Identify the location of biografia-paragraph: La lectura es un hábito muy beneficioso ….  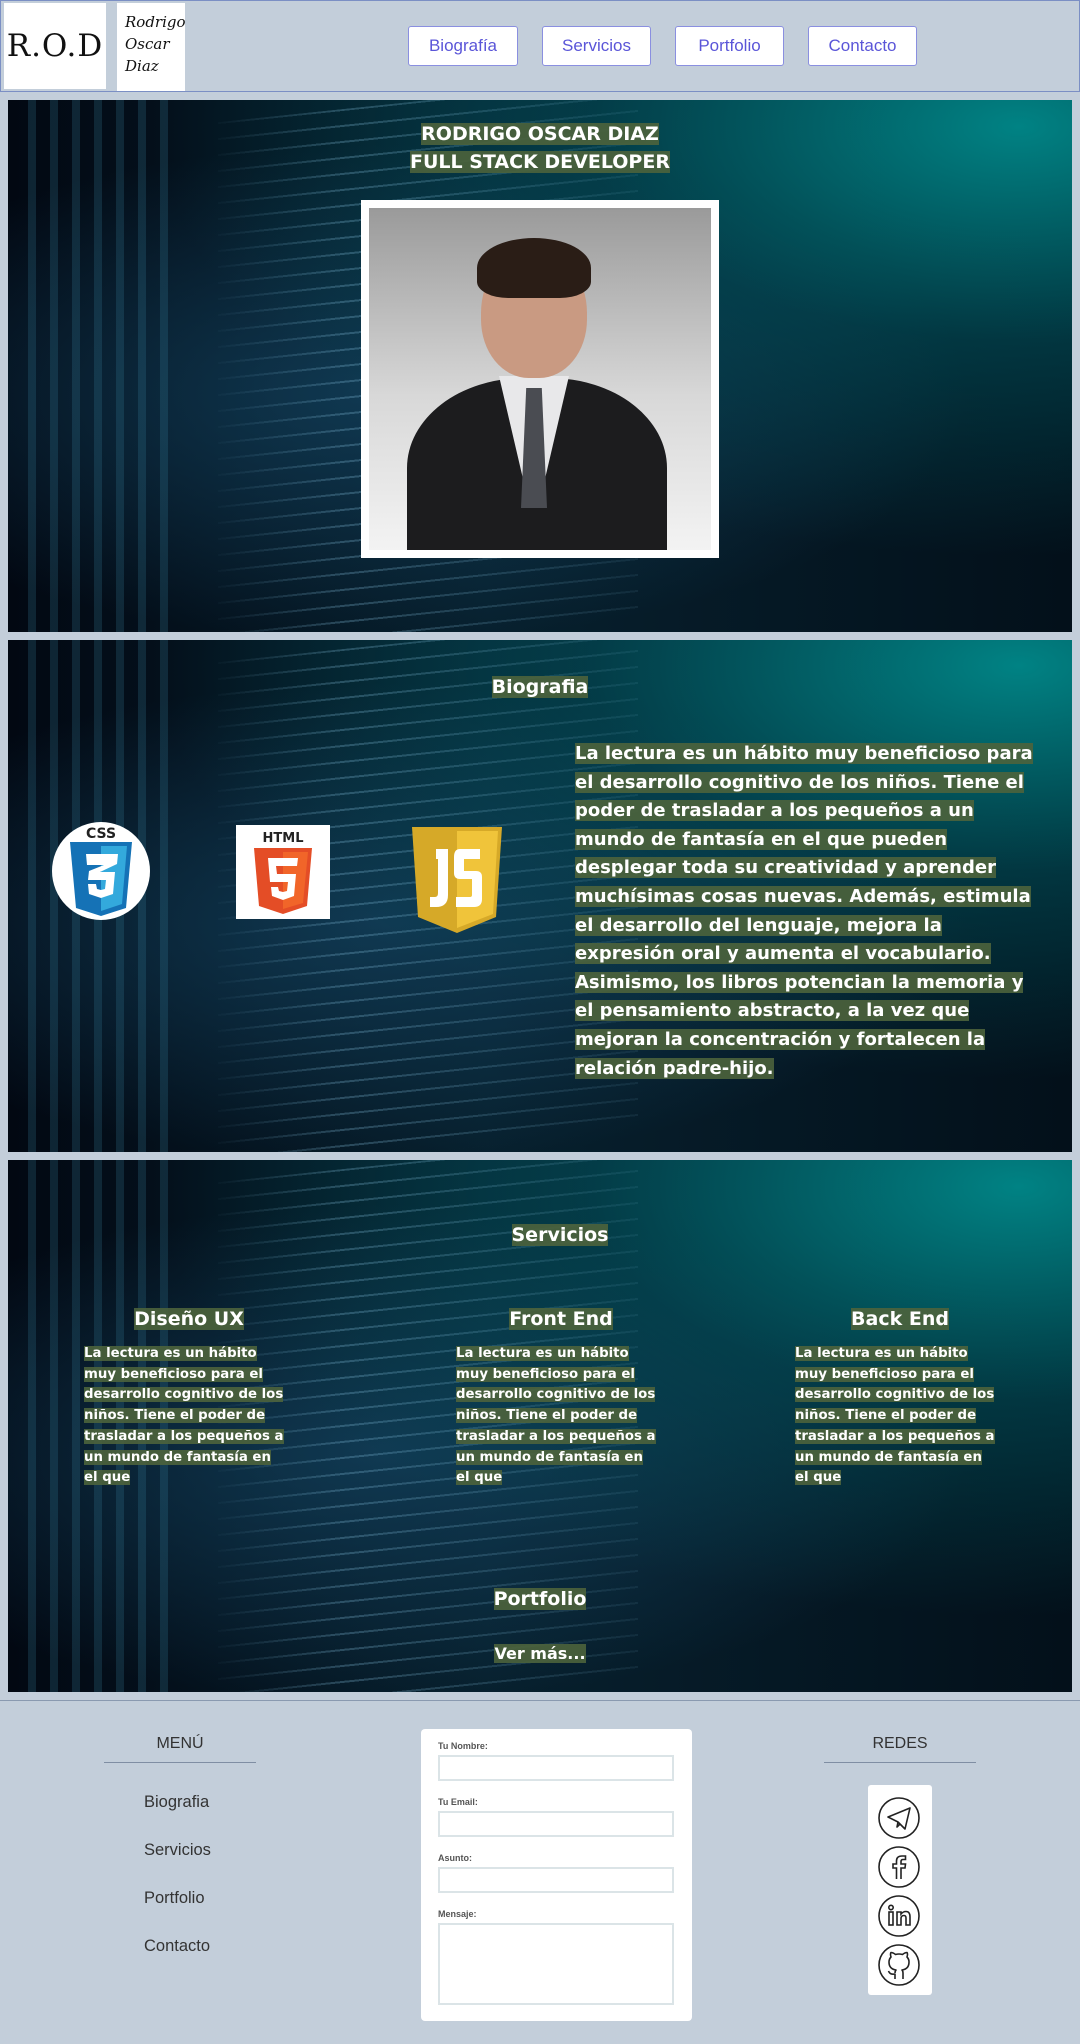
(804, 911).